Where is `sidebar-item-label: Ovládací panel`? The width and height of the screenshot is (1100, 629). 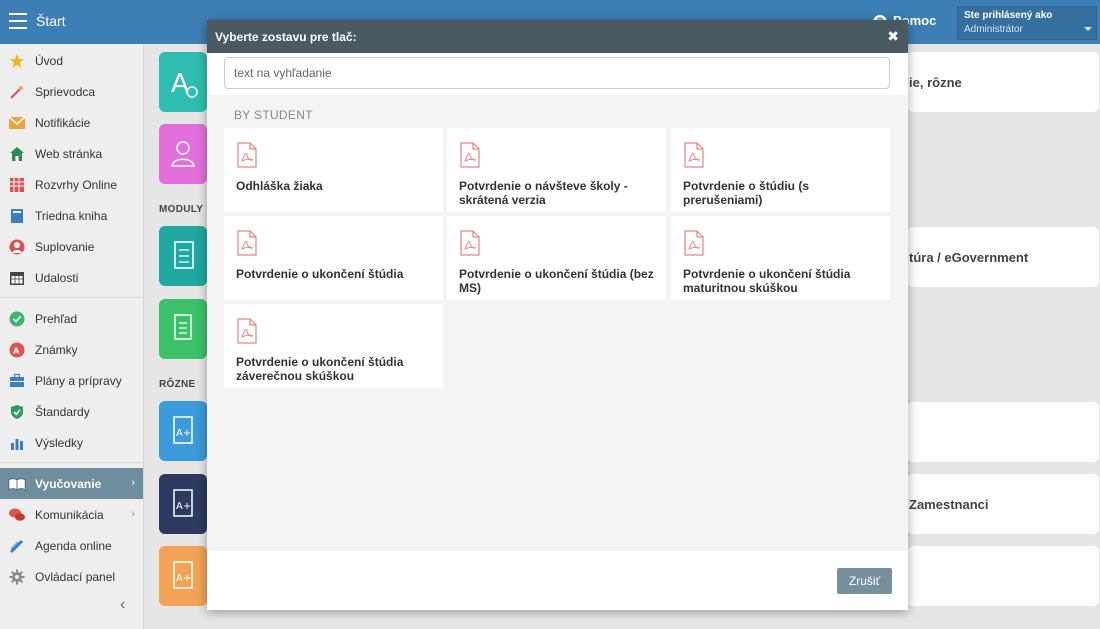 sidebar-item-label: Ovládací panel is located at coordinates (75, 576).